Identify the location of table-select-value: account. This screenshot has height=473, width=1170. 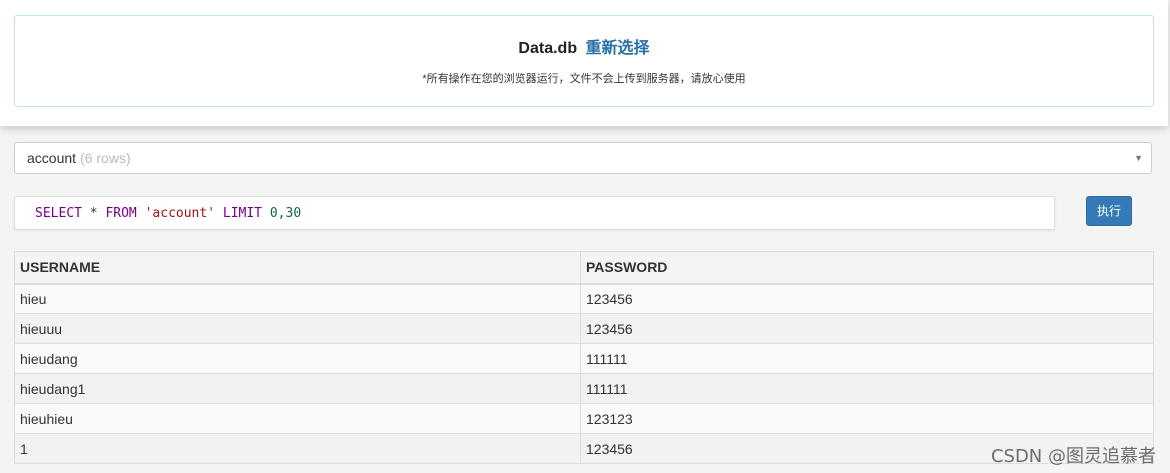
(52, 158).